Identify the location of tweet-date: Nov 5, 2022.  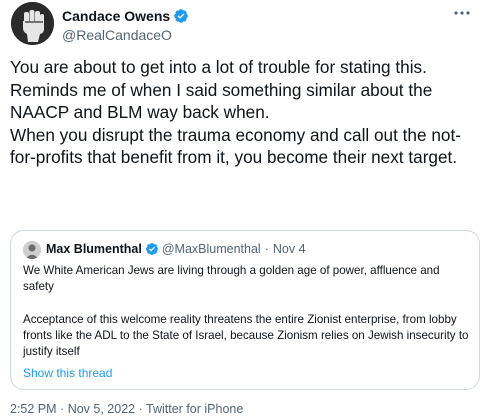
(101, 409).